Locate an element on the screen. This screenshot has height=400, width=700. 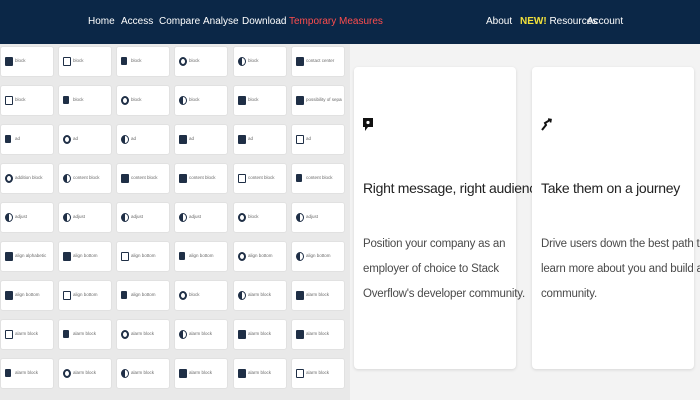
icon-card-label: contact center is located at coordinates (320, 60).